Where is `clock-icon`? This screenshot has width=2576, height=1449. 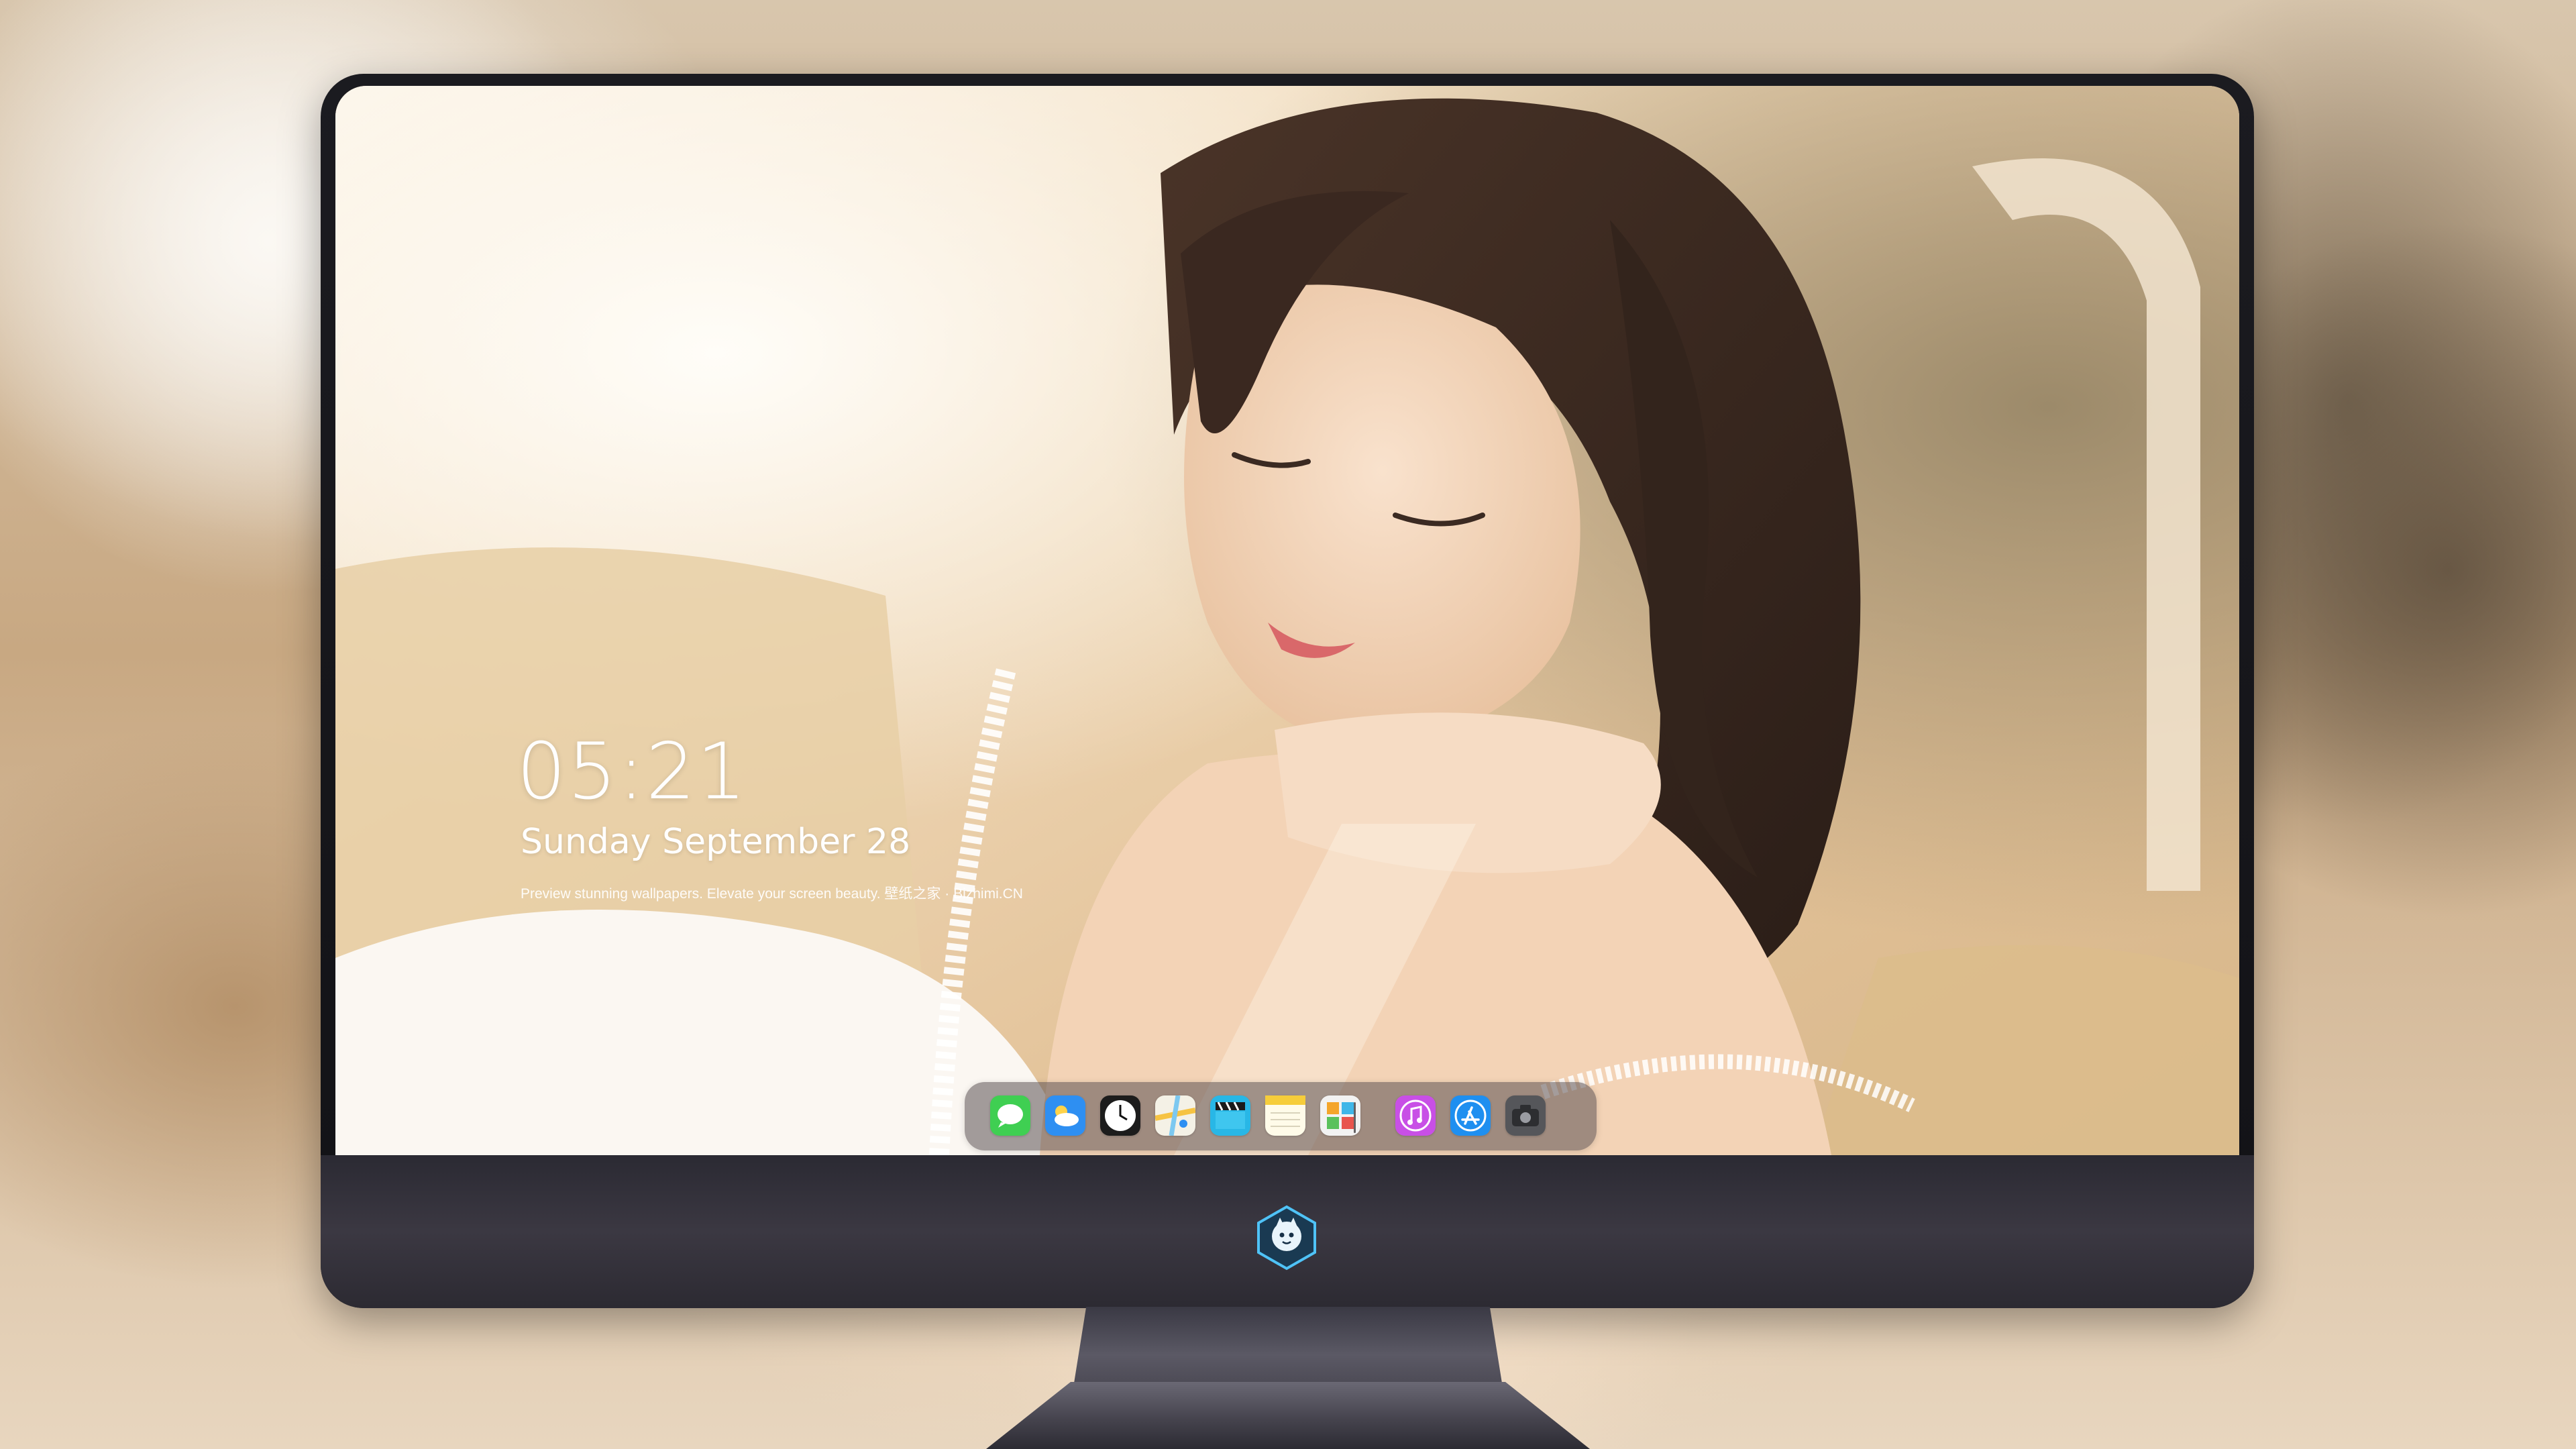
clock-icon is located at coordinates (1120, 1115).